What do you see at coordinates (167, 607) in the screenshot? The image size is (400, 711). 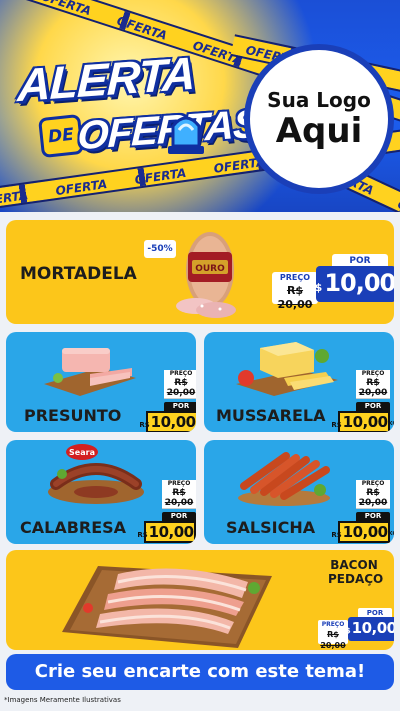 I see `bacon-image` at bounding box center [167, 607].